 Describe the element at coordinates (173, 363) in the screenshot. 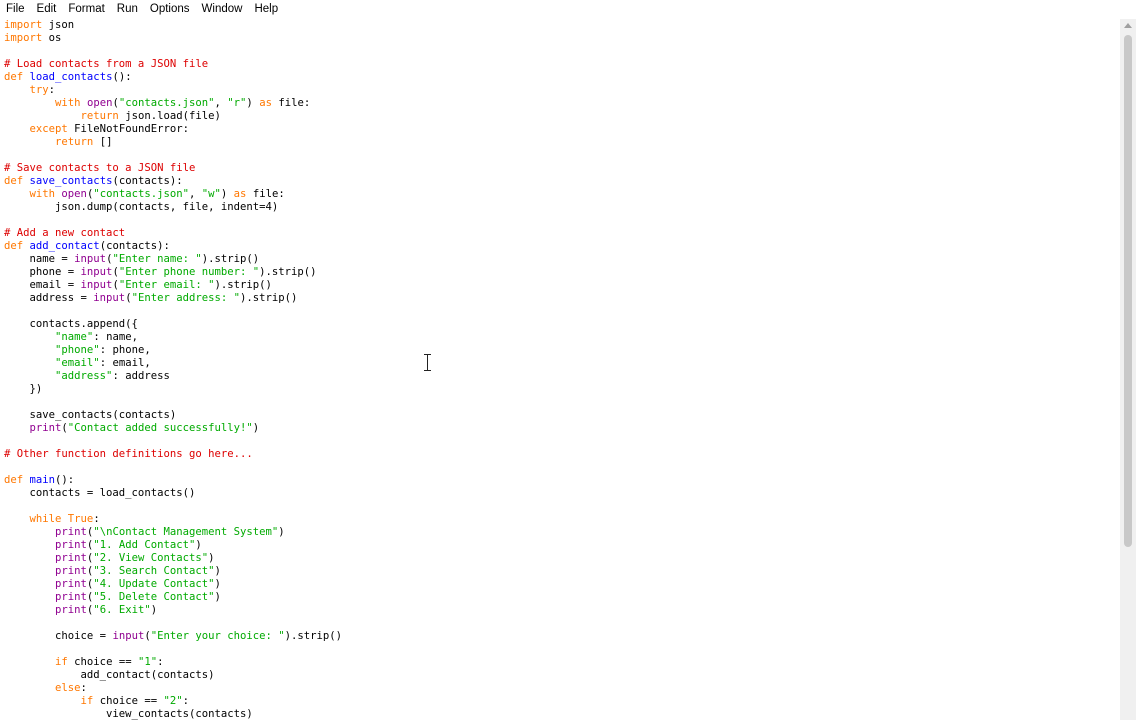

I see `code-line: "email": email,` at that location.